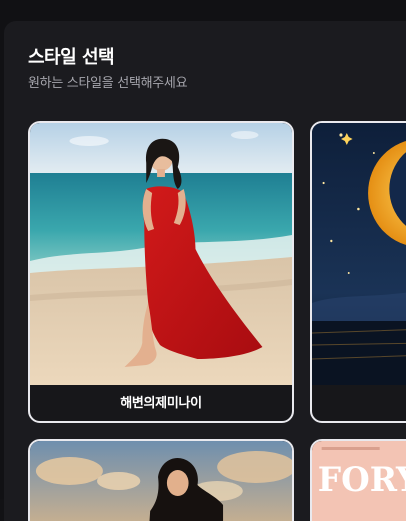 The image size is (406, 521). I want to click on dialog-title: 스타일 선택, so click(71, 57).